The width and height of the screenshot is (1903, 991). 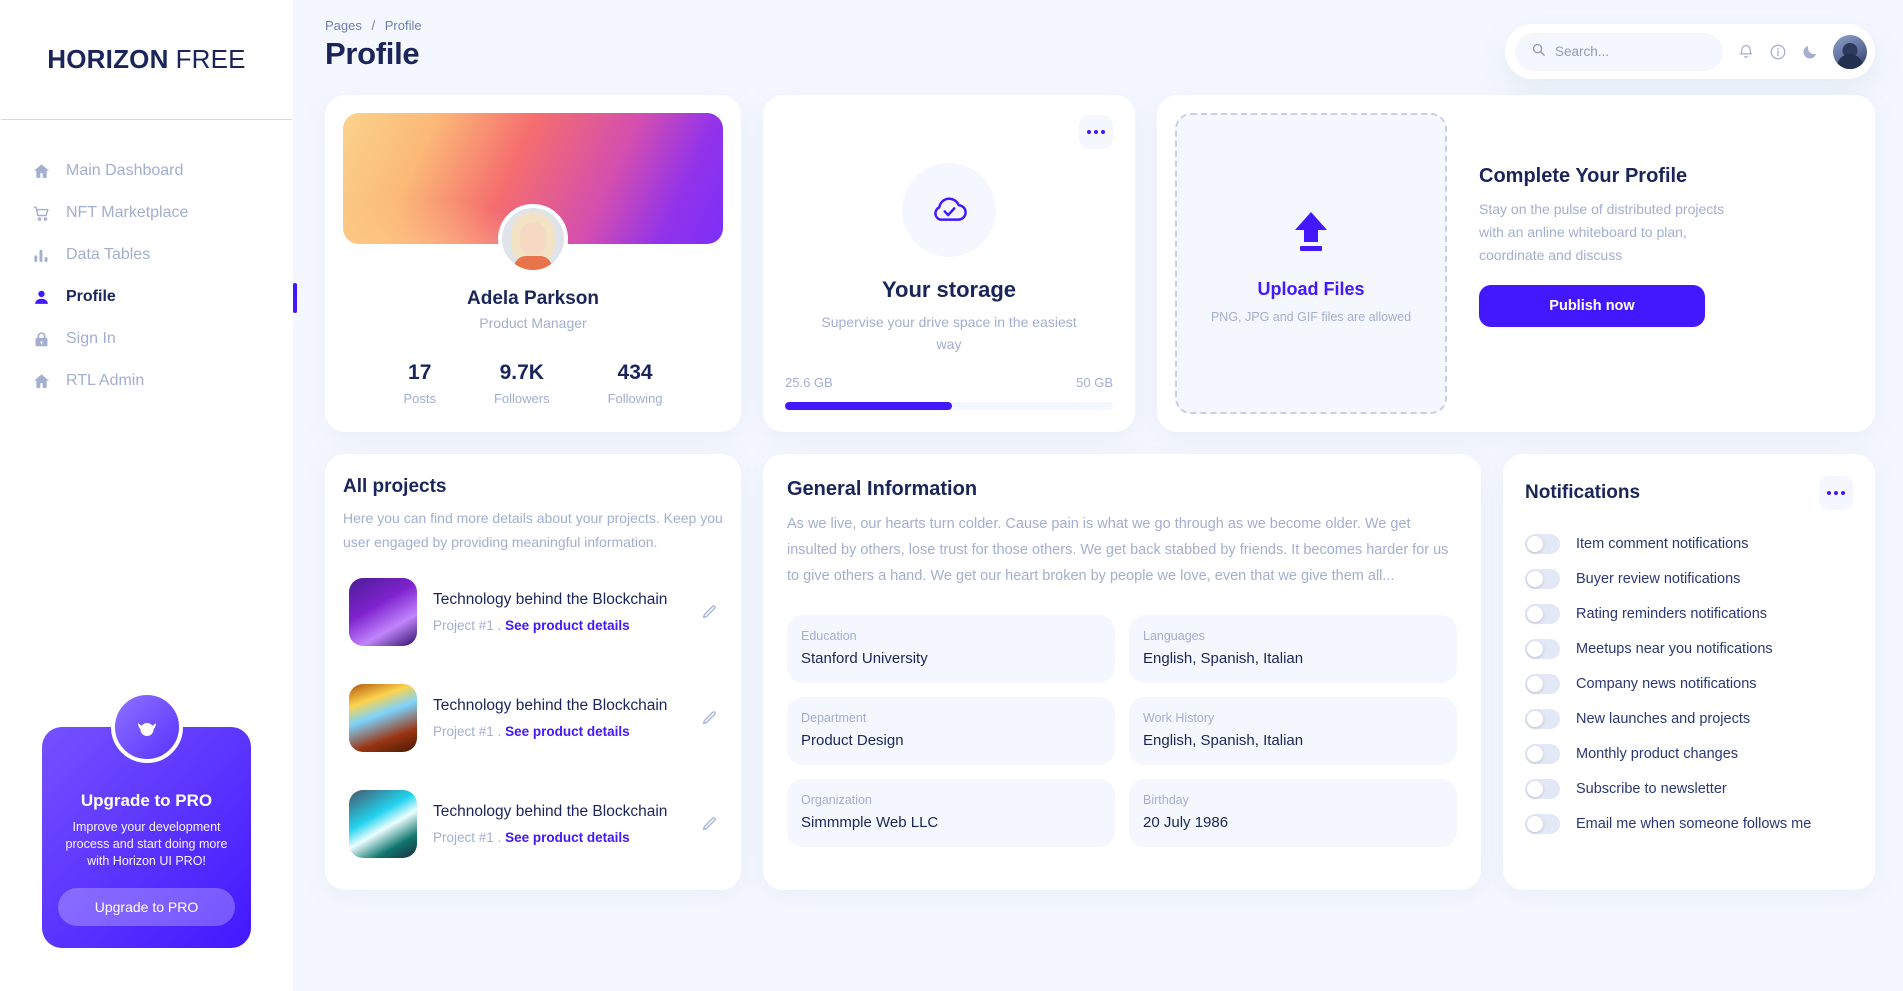 What do you see at coordinates (1778, 52) in the screenshot?
I see `info-icon` at bounding box center [1778, 52].